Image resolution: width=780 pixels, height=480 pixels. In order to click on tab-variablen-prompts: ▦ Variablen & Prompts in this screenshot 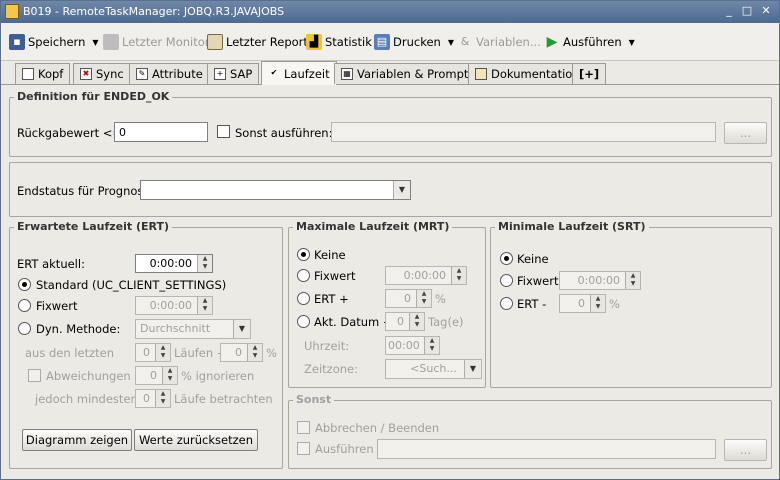, I will do `click(408, 73)`.